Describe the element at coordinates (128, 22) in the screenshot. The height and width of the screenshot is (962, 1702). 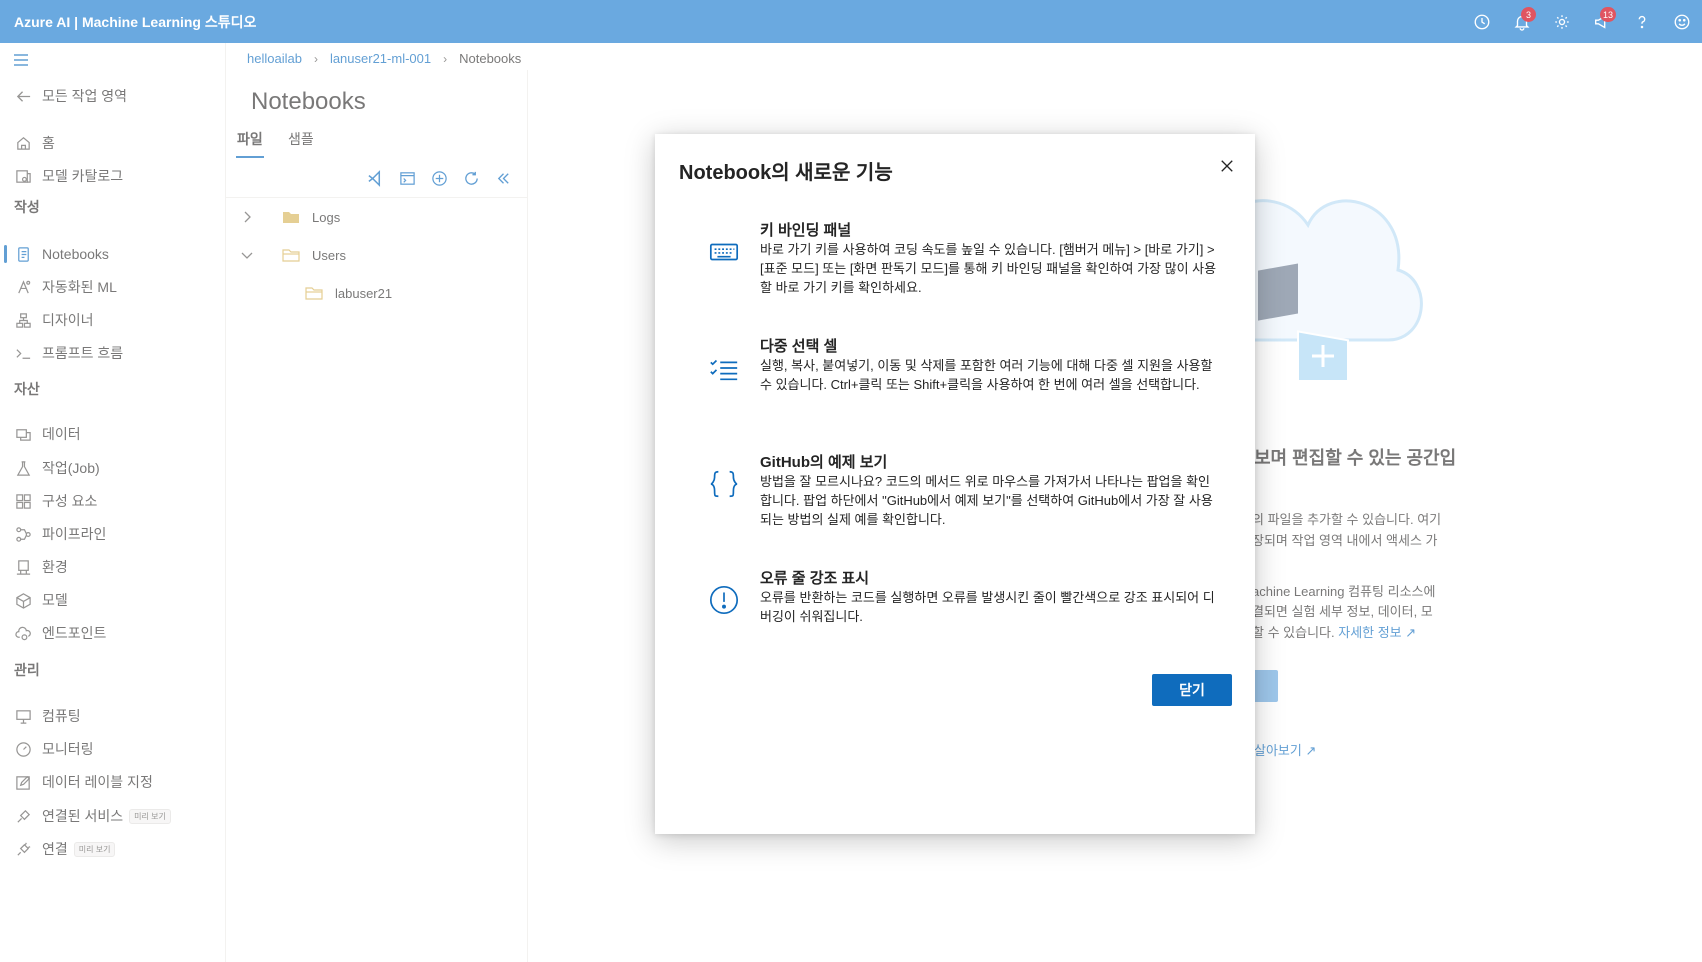
I see `app-title: Azure AI | Machine Learning 스튜디오` at that location.